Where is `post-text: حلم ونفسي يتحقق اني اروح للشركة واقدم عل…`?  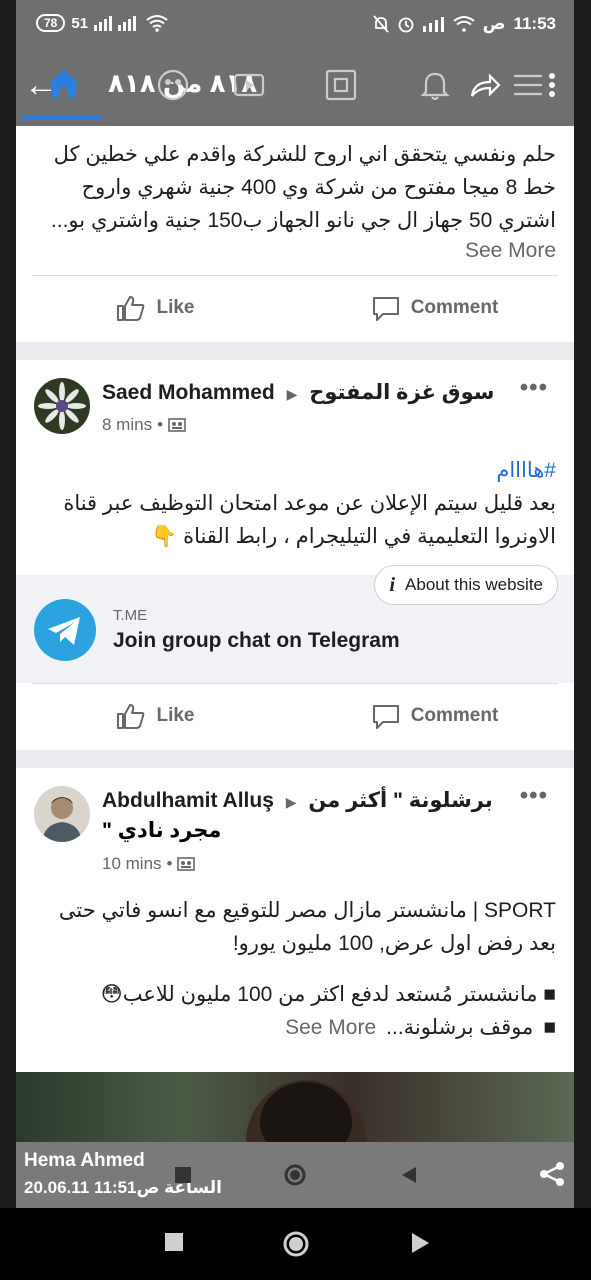
post-text: حلم ونفسي يتحقق اني اروح للشركة واقدم عل… is located at coordinates (303, 187).